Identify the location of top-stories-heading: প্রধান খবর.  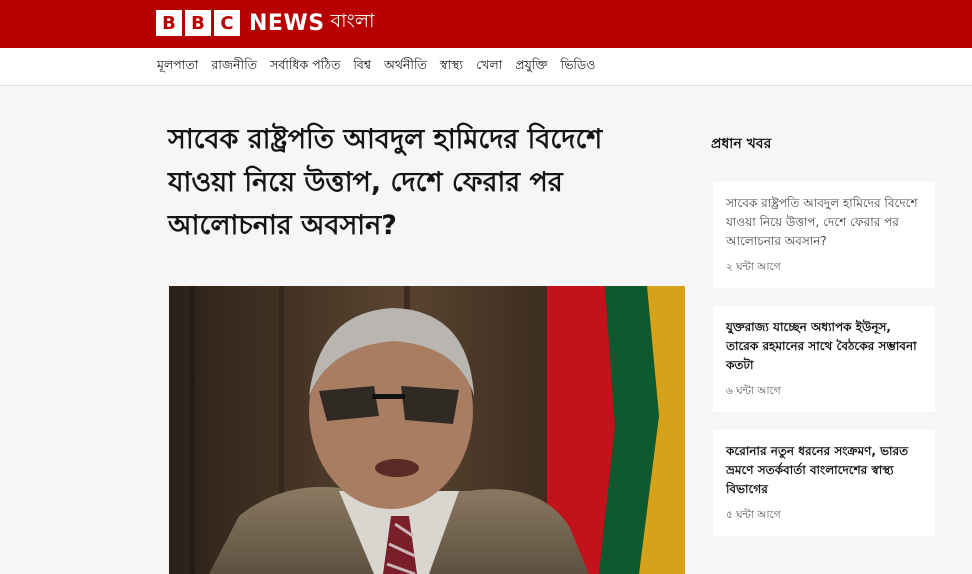
(741, 144).